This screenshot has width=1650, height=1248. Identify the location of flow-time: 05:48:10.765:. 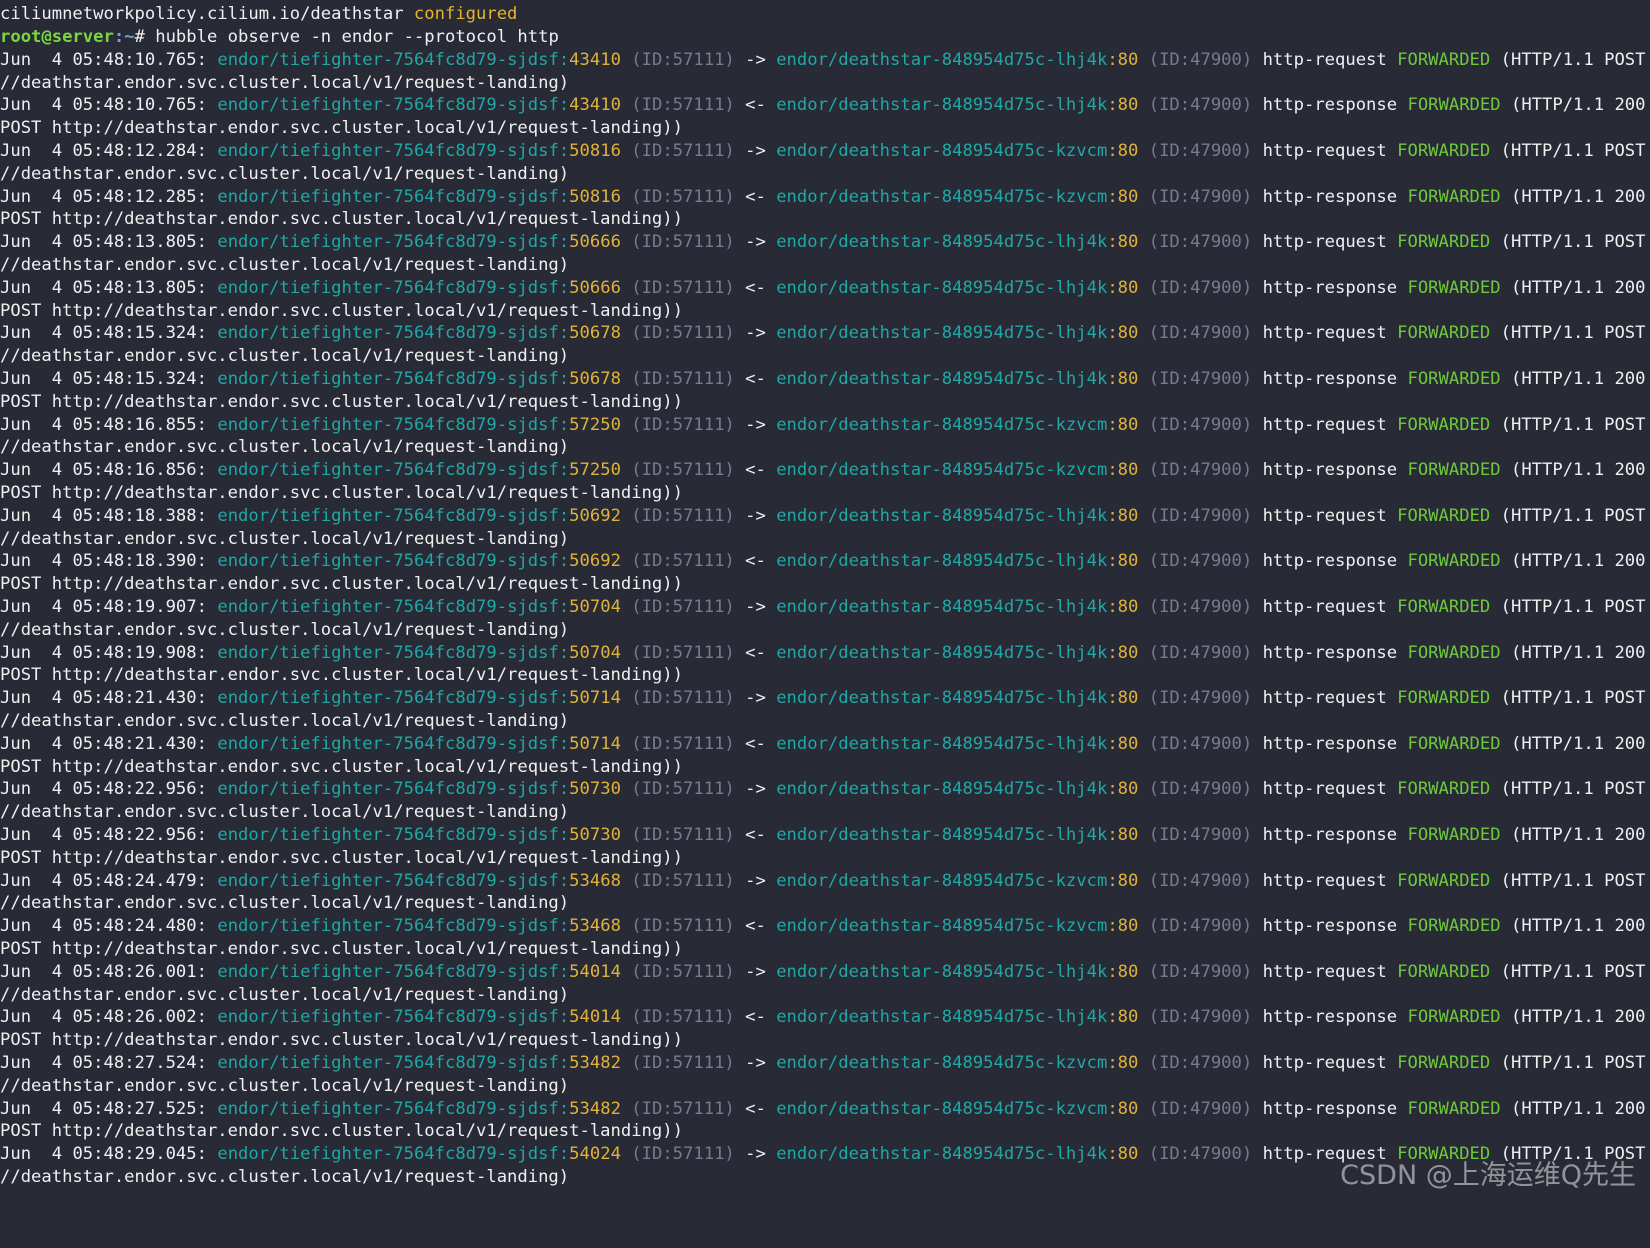
(139, 105).